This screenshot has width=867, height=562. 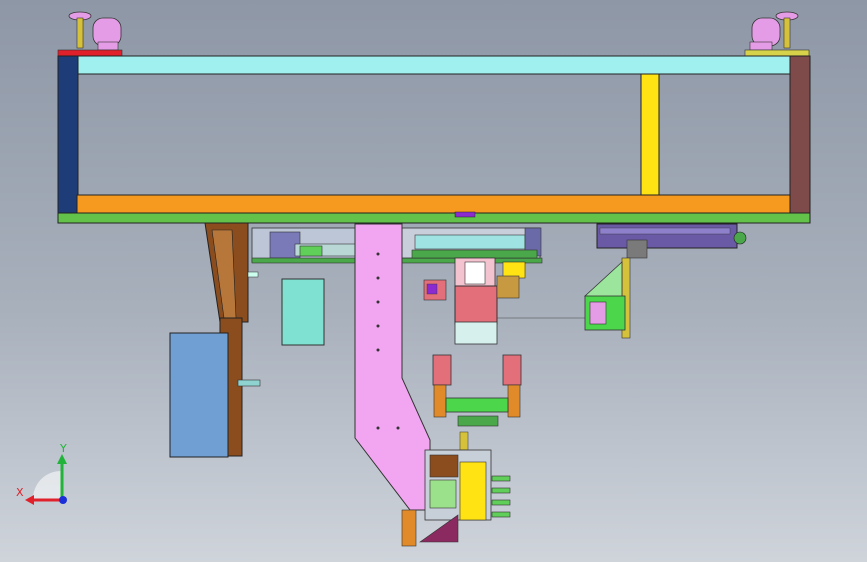 What do you see at coordinates (777, 34) in the screenshot?
I see `caster-right` at bounding box center [777, 34].